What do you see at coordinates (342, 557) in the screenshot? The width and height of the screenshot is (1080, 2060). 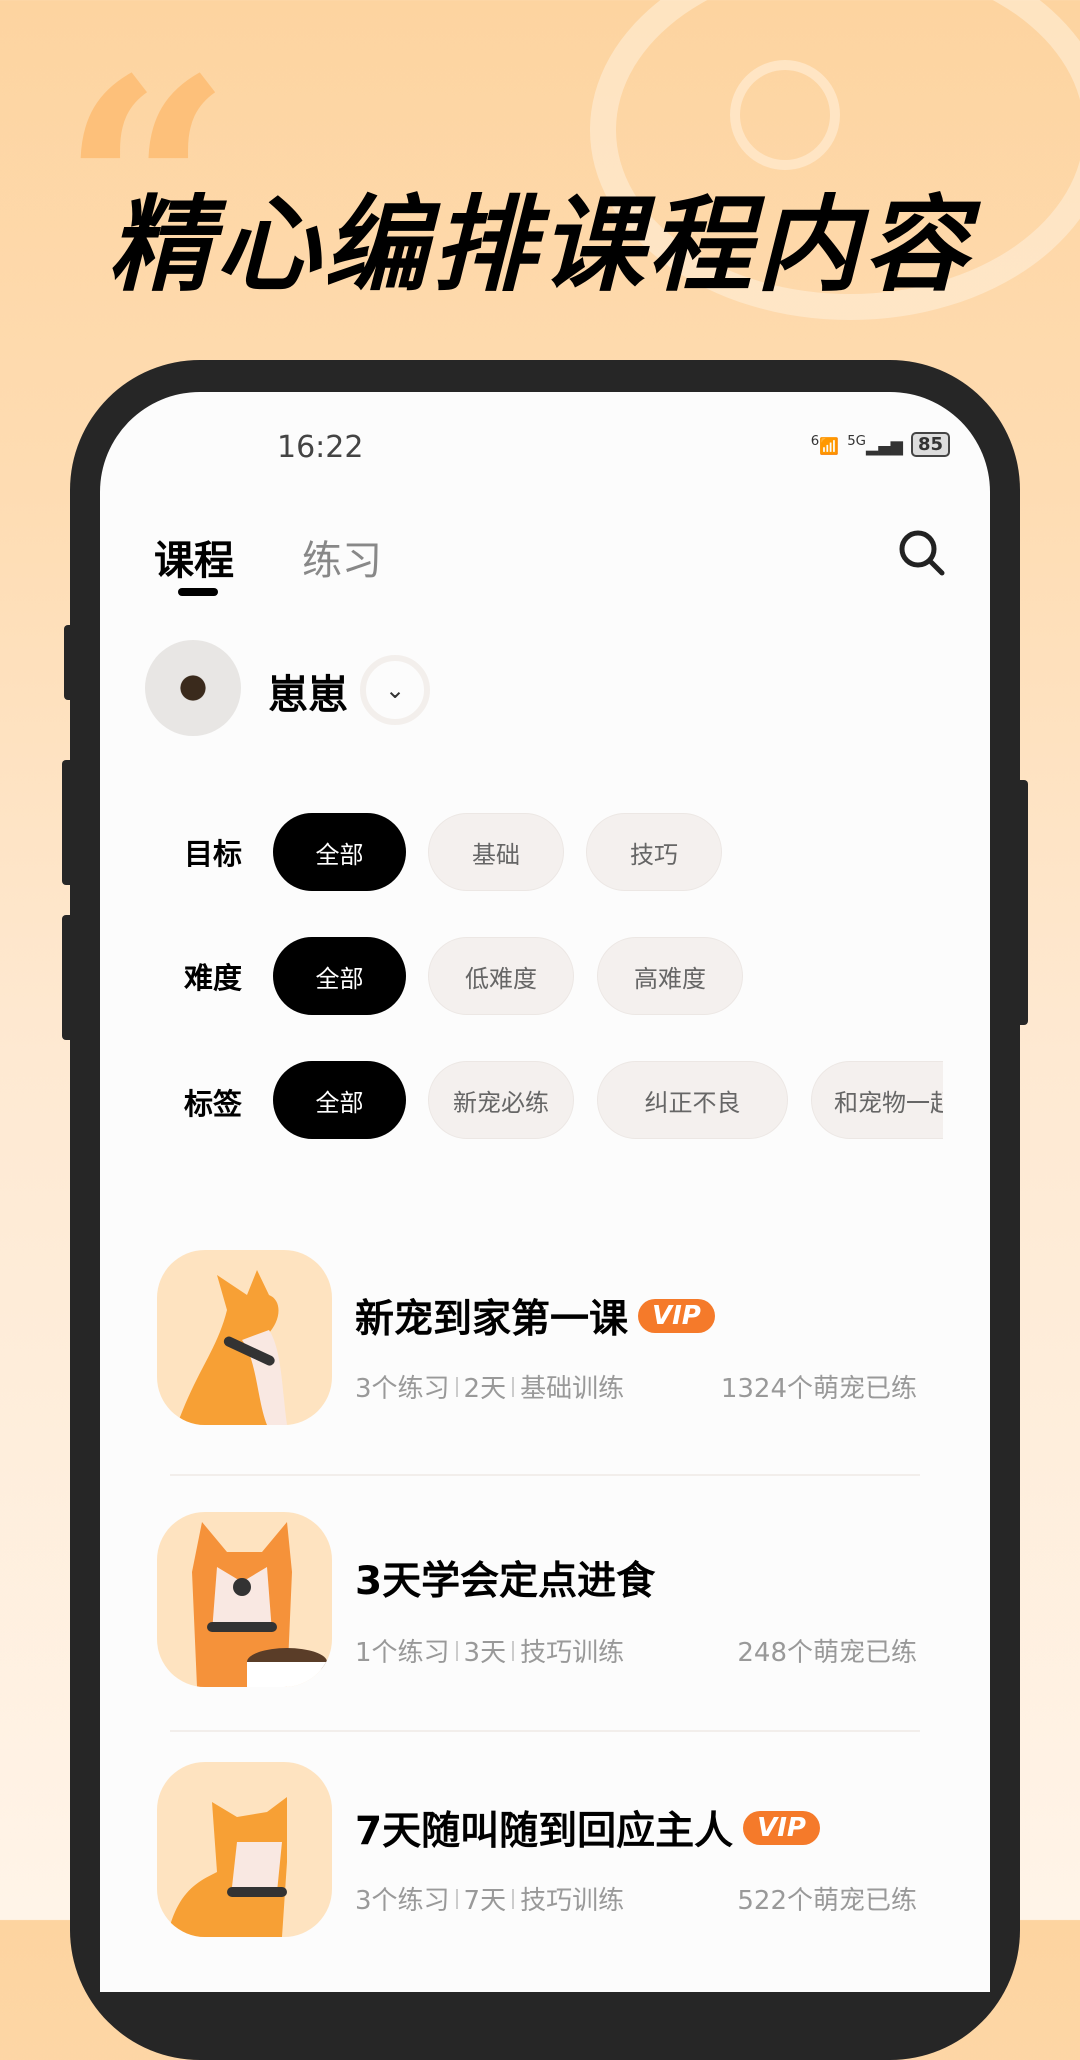 I see `tab-practice: 练习` at bounding box center [342, 557].